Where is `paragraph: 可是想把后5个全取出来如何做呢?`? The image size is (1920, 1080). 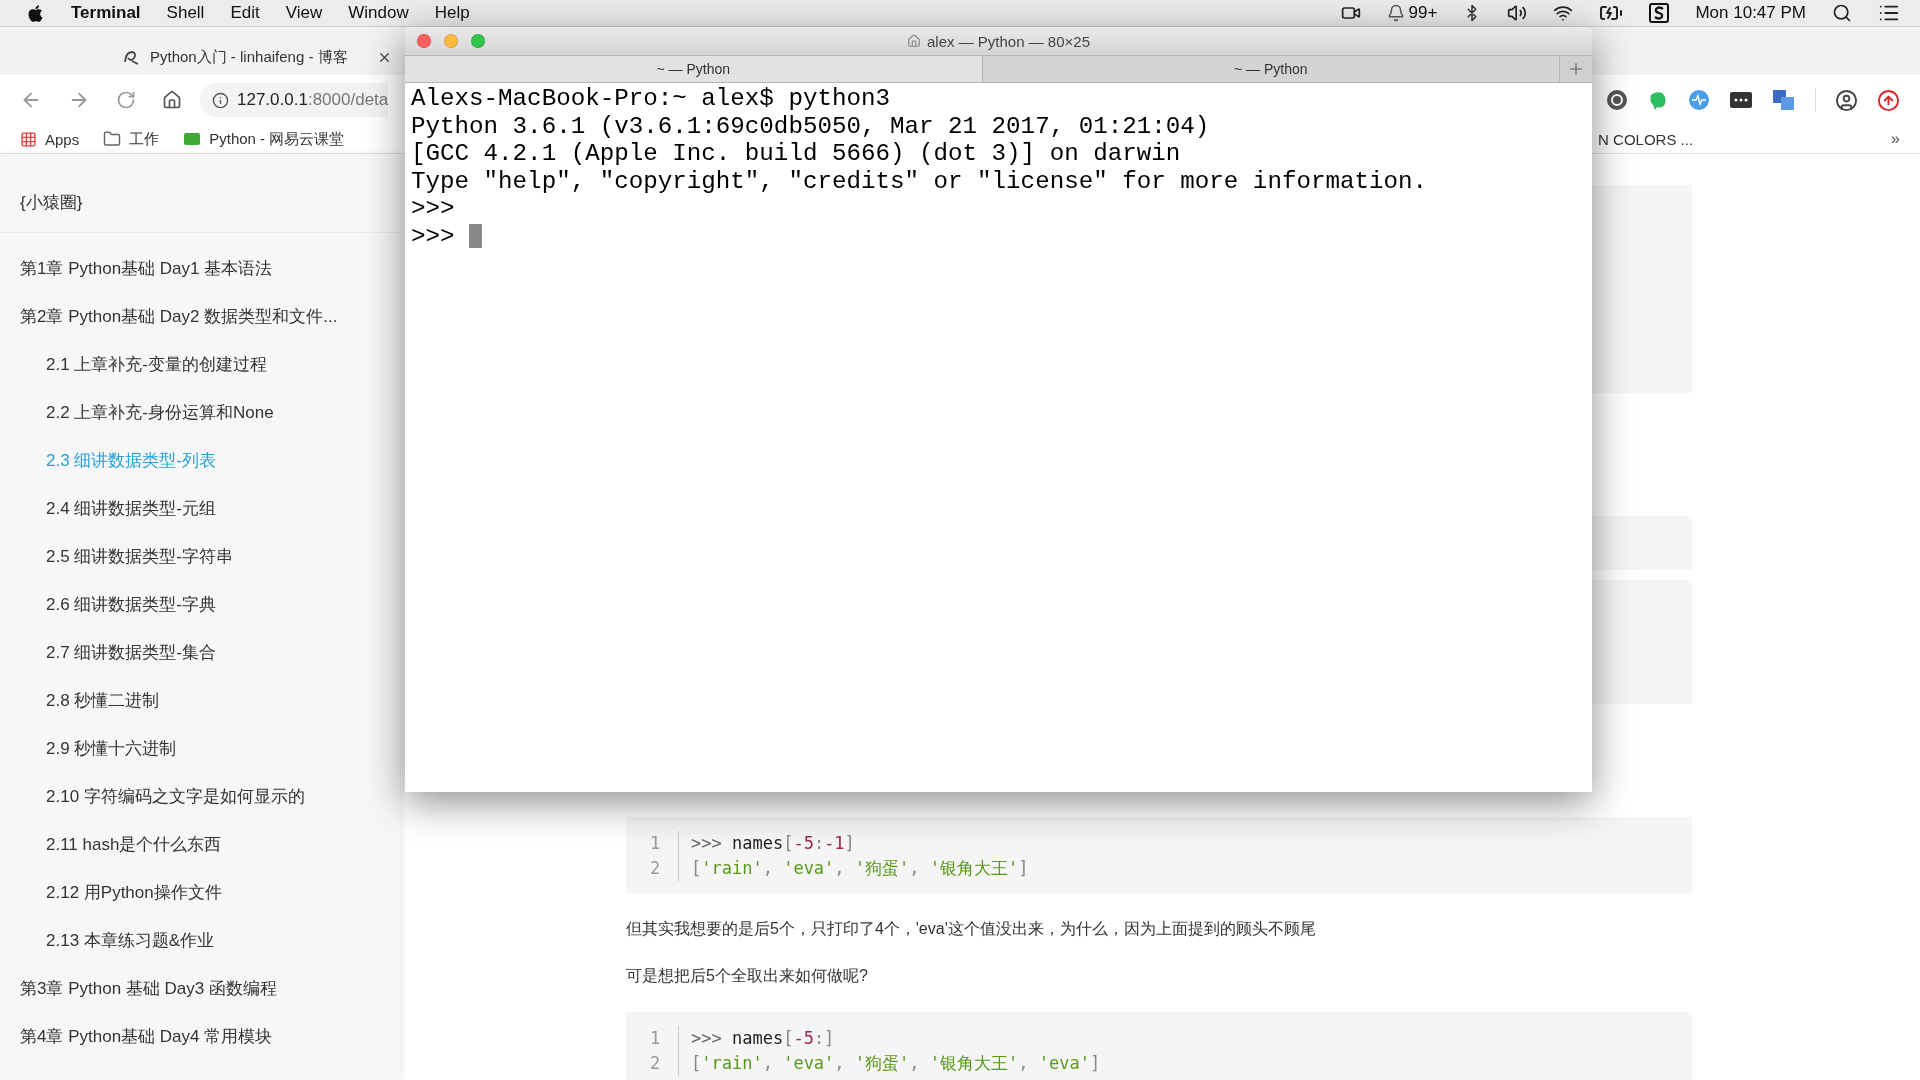
paragraph: 可是想把后5个全取出来如何做呢? is located at coordinates (747, 976).